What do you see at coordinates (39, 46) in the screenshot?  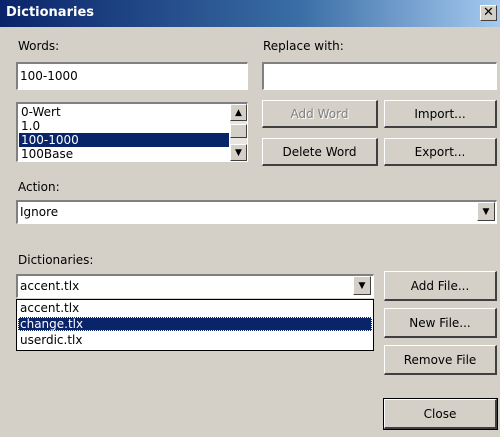 I see `words-label: Words:` at bounding box center [39, 46].